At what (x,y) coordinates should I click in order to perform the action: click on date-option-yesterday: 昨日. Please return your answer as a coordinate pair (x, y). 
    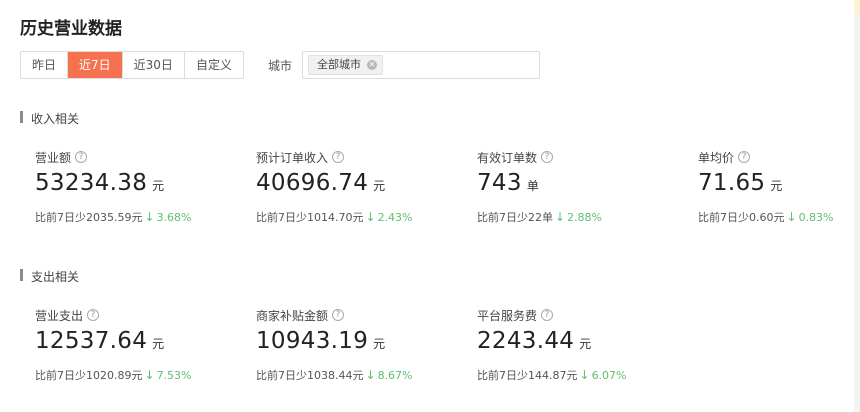
    Looking at the image, I should click on (45, 65).